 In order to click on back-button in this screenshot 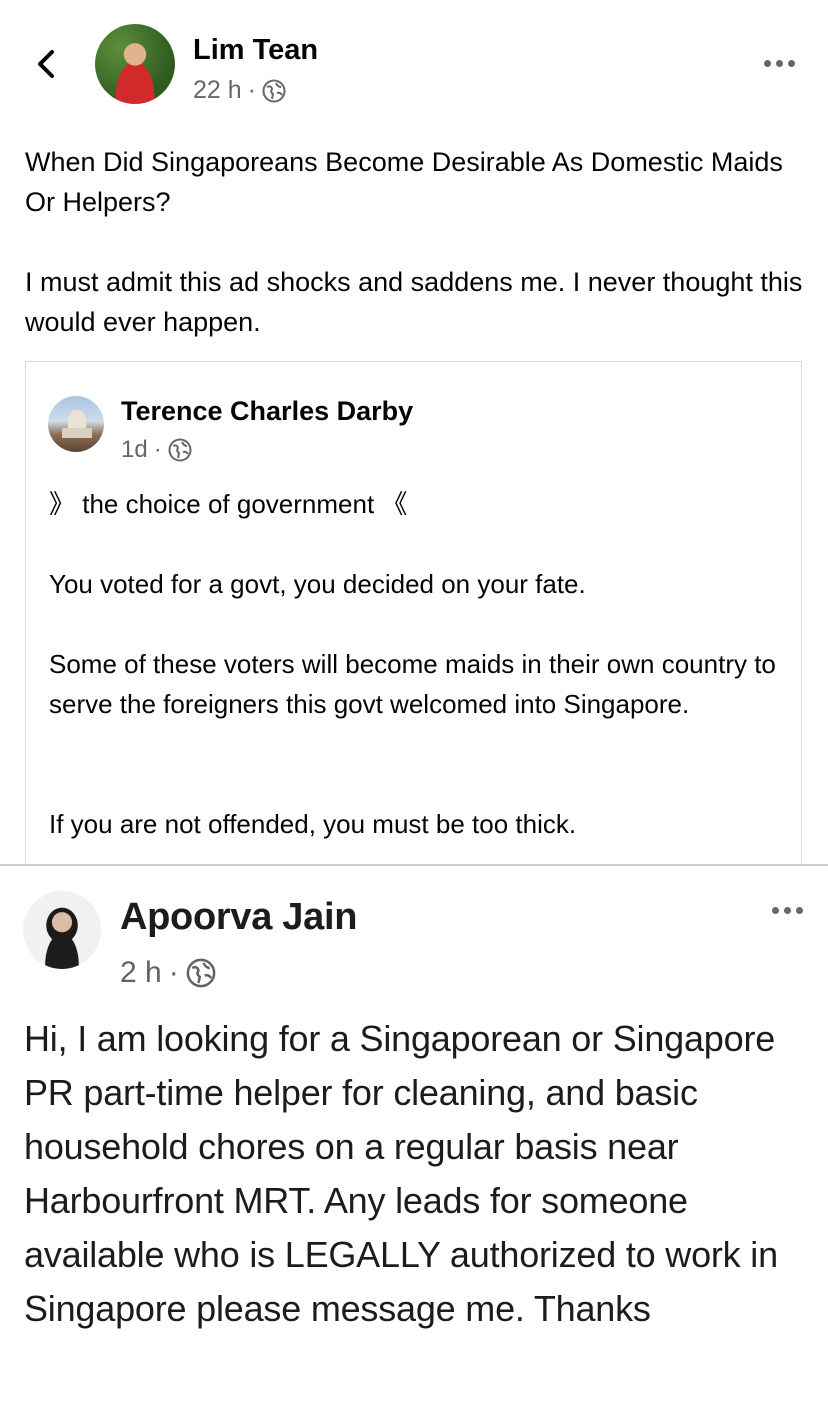, I will do `click(48, 64)`.